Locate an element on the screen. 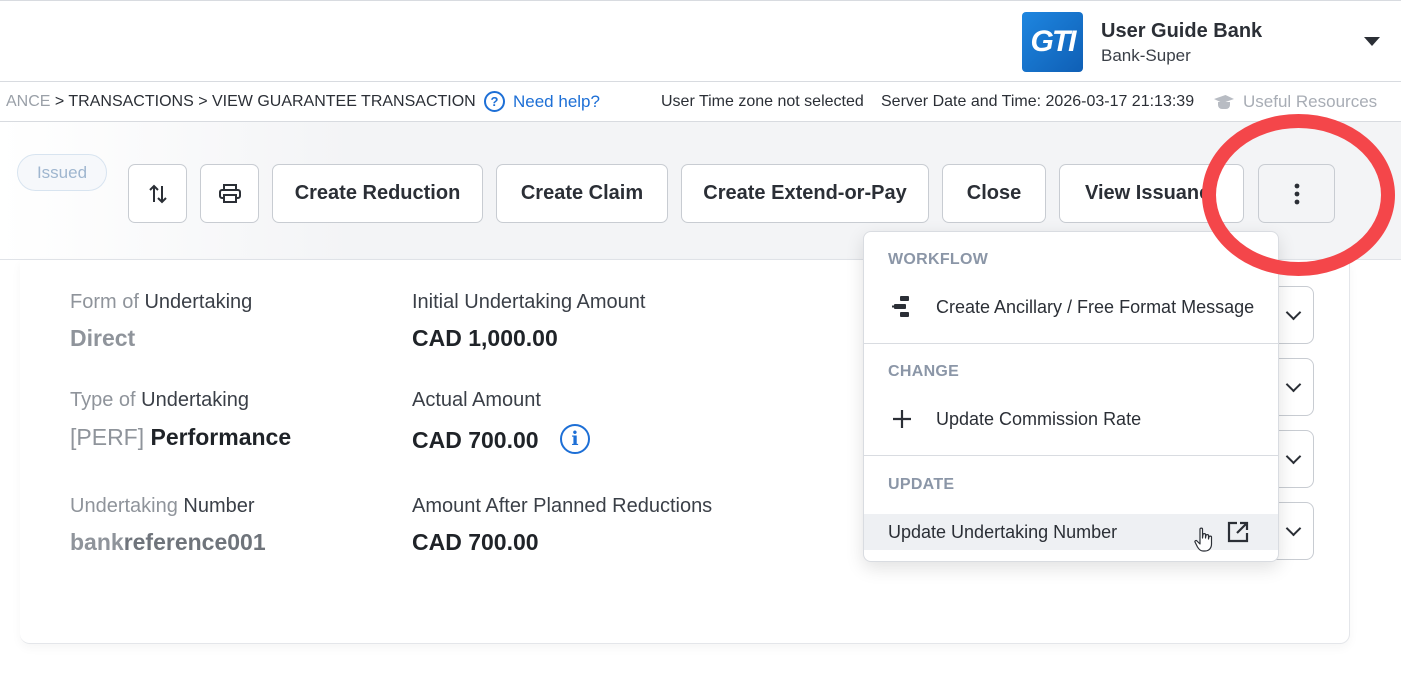 This screenshot has width=1401, height=684. after-reductions-label: Amount After Planned Reductions is located at coordinates (562, 506).